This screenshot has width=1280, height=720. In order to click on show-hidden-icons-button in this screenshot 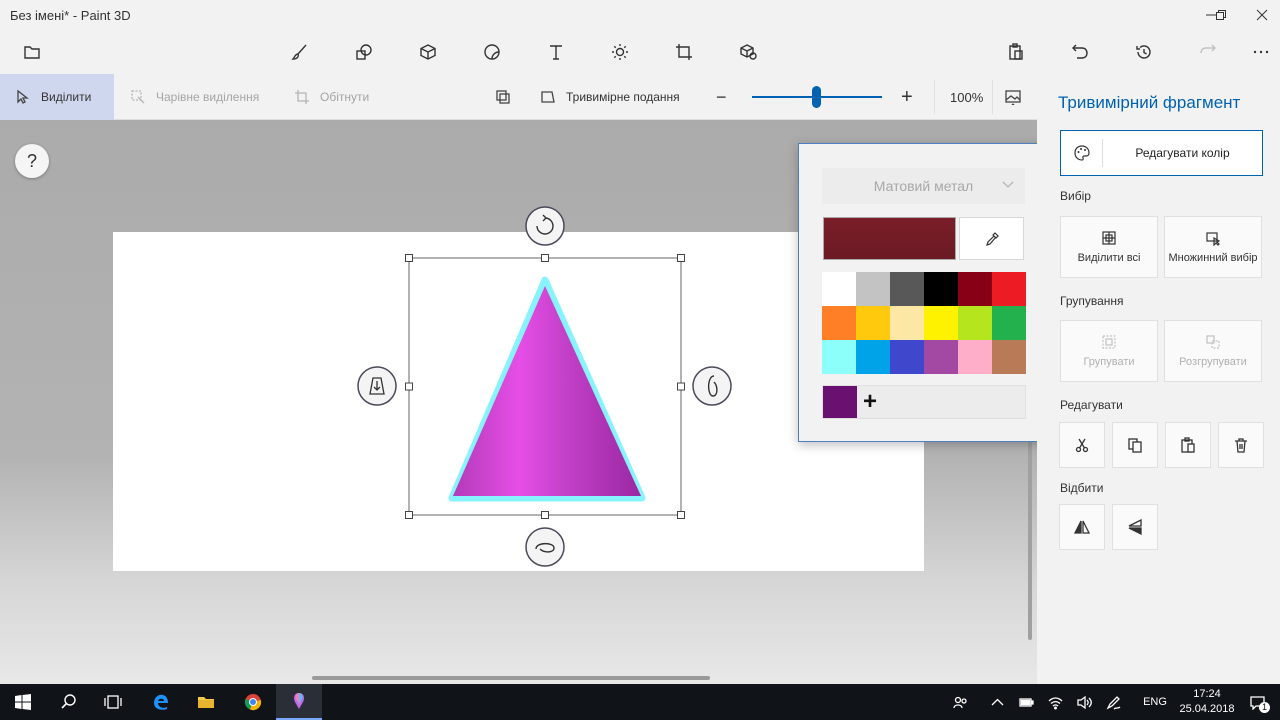, I will do `click(997, 702)`.